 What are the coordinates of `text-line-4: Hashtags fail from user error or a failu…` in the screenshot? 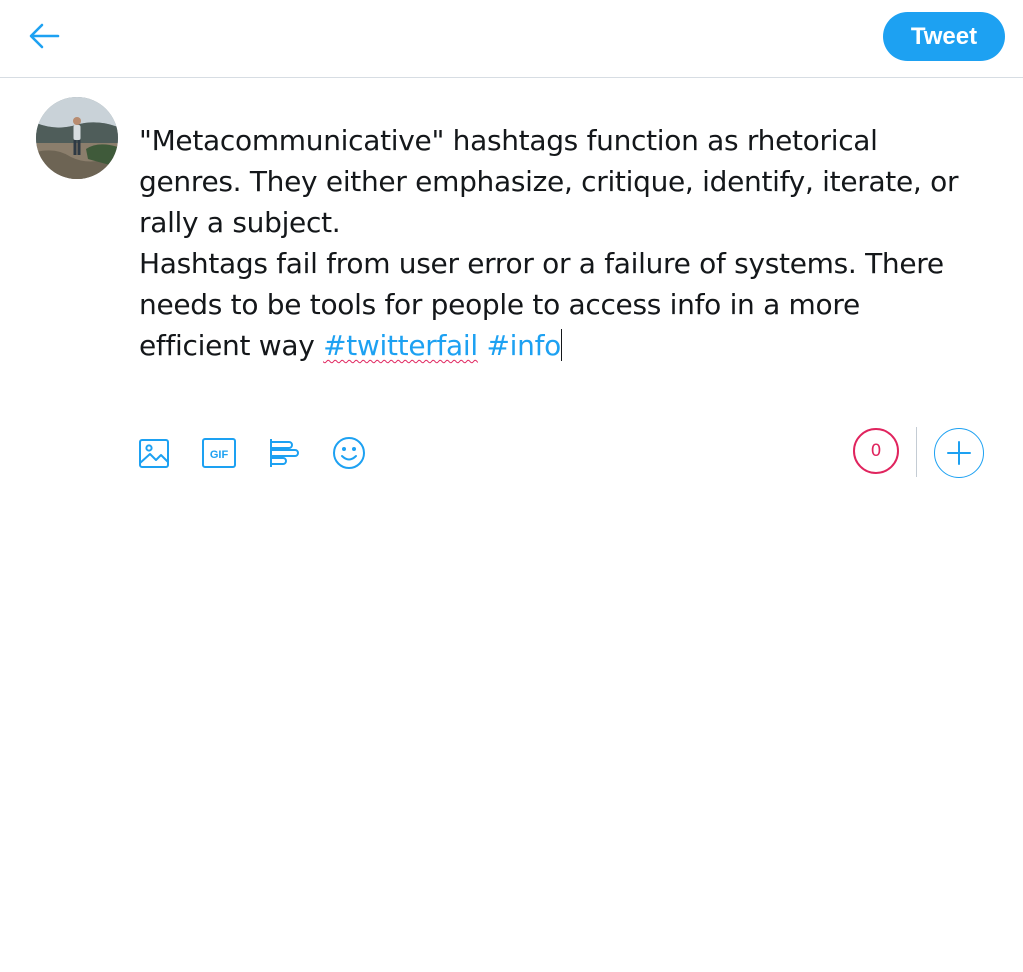 It's located at (541, 263).